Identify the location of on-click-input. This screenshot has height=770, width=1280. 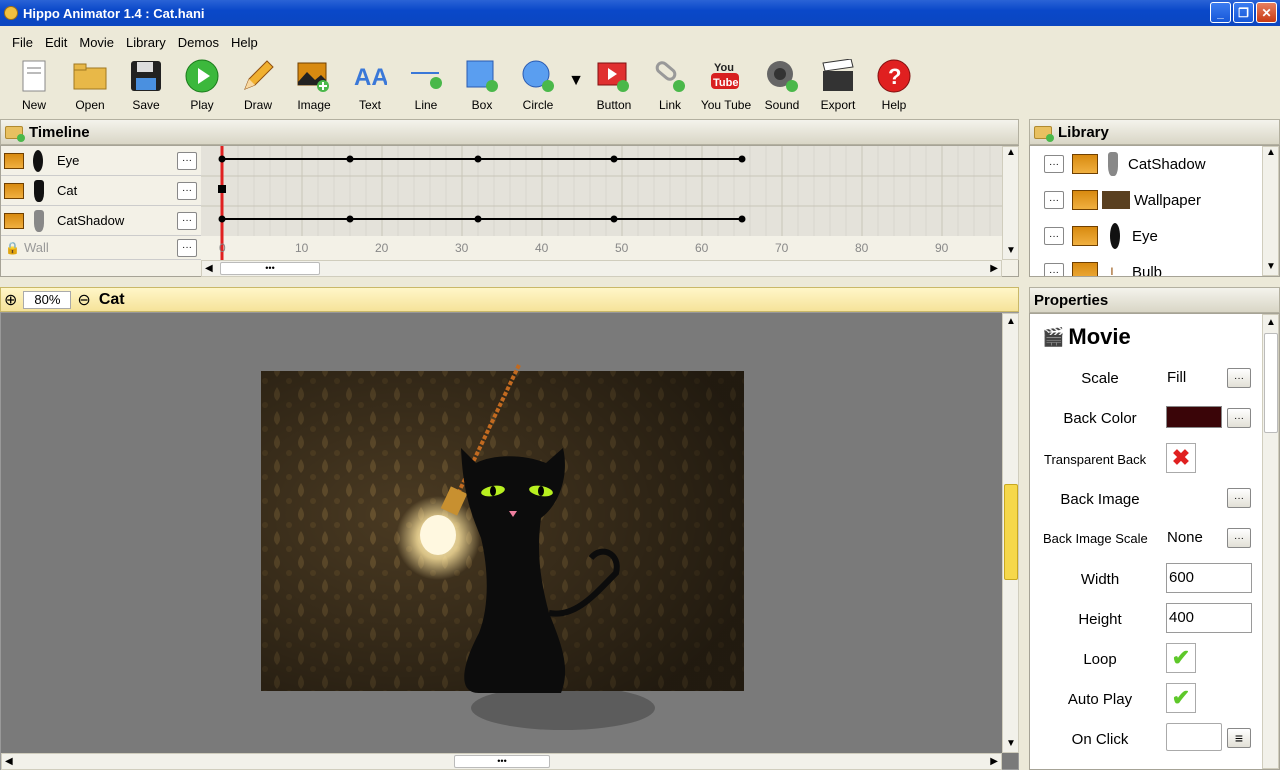
(1194, 737).